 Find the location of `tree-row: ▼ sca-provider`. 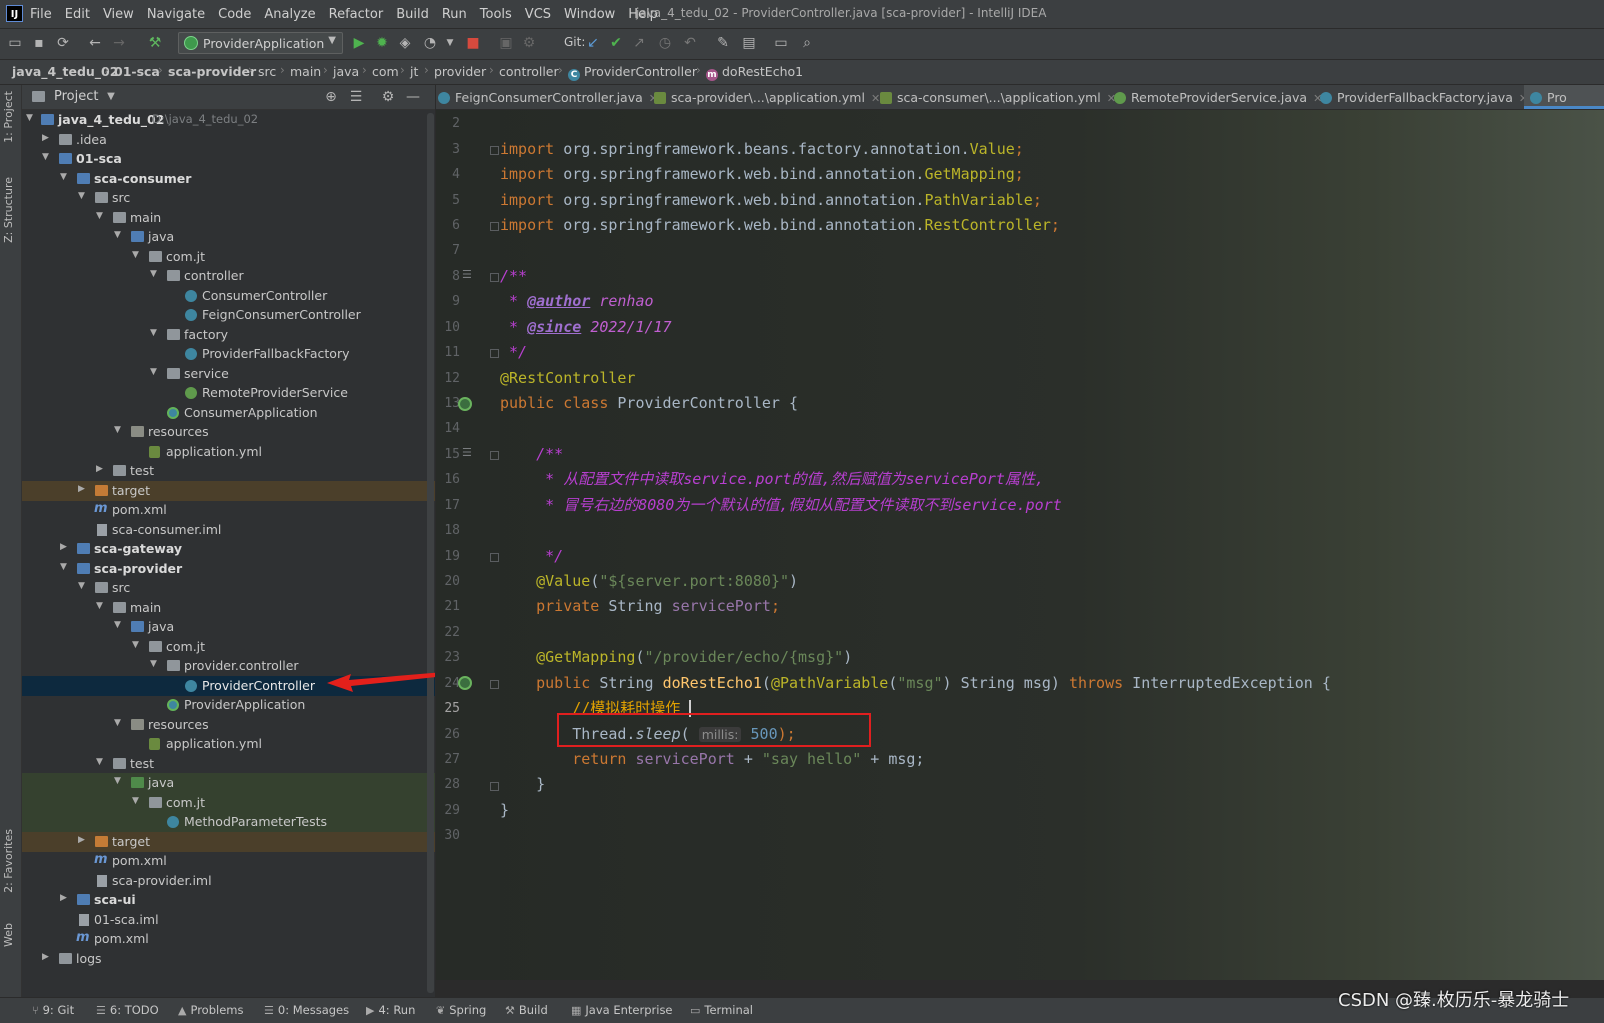

tree-row: ▼ sca-provider is located at coordinates (228, 569).